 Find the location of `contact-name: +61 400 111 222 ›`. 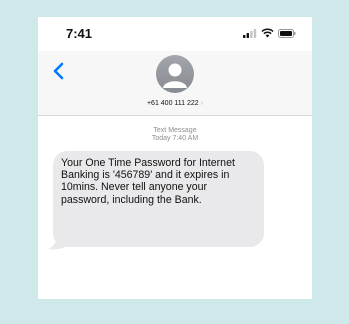

contact-name: +61 400 111 222 › is located at coordinates (175, 103).